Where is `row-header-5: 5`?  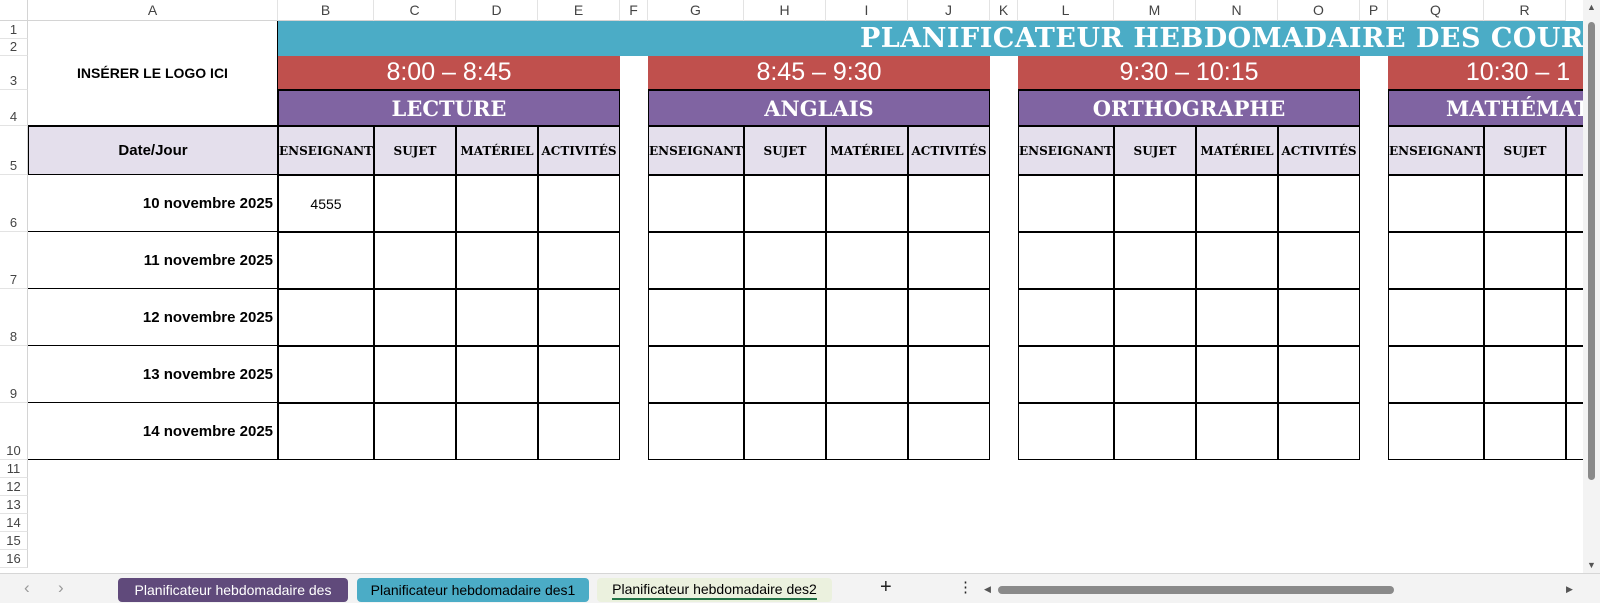 row-header-5: 5 is located at coordinates (14, 150).